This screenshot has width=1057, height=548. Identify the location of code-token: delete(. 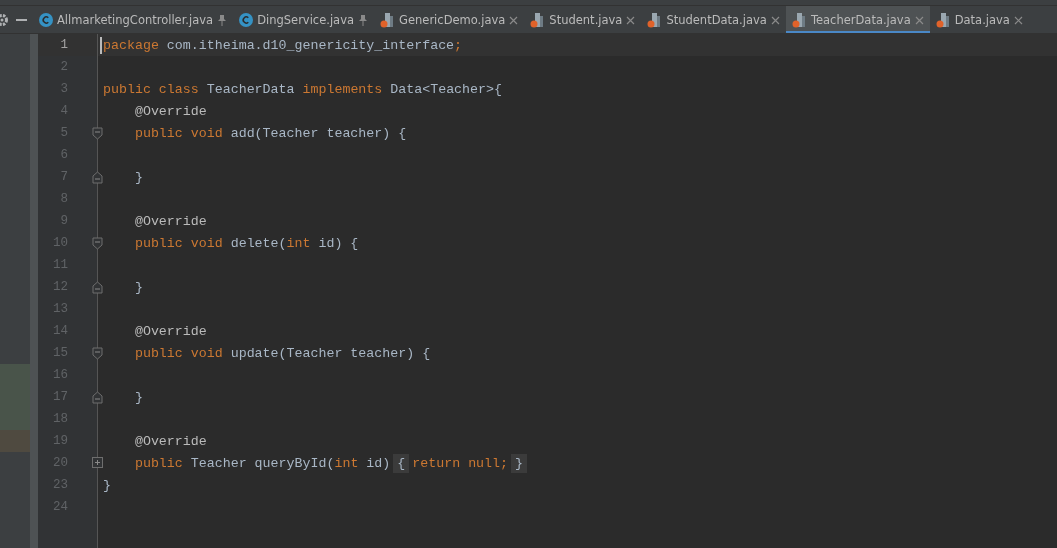
(258, 243).